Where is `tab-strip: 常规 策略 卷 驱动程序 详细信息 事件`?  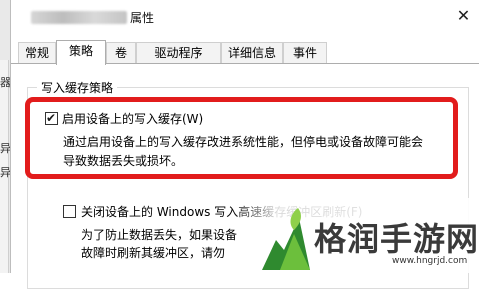 tab-strip: 常规 策略 卷 驱动程序 详细信息 事件 is located at coordinates (245, 52).